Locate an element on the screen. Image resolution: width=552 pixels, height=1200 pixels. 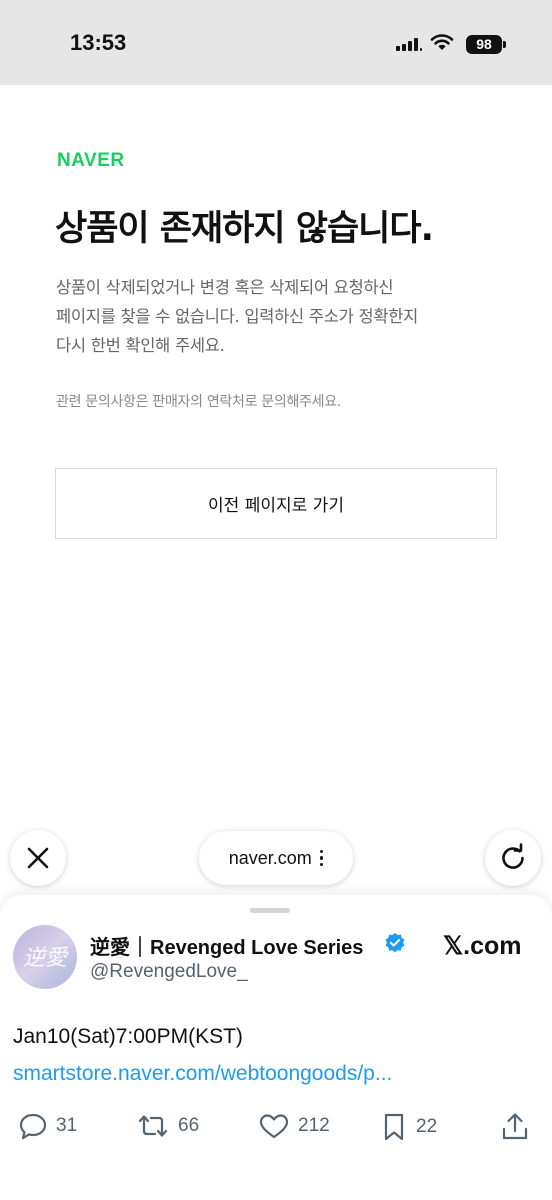
description-line: 상품이 삭제되었거나 변경 혹은 삭제되어 요청하신 is located at coordinates (225, 287).